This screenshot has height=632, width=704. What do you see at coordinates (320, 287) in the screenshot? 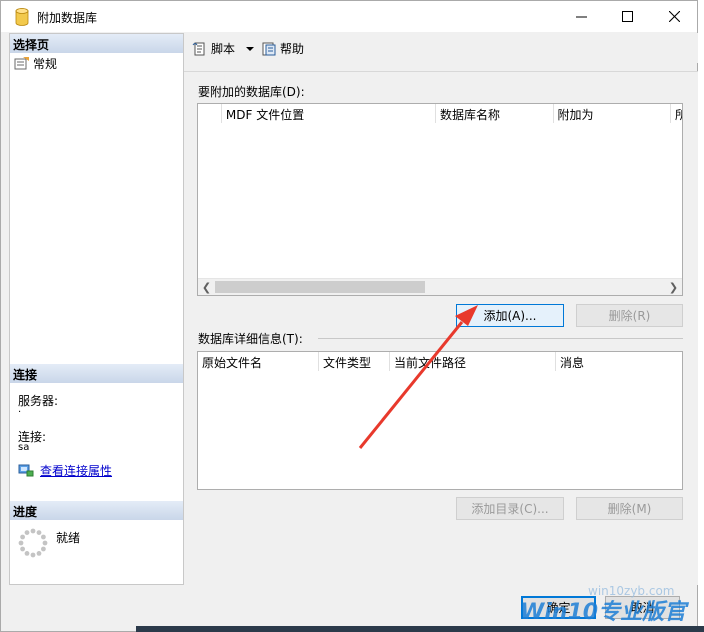
I see `scrollbar-thumb` at bounding box center [320, 287].